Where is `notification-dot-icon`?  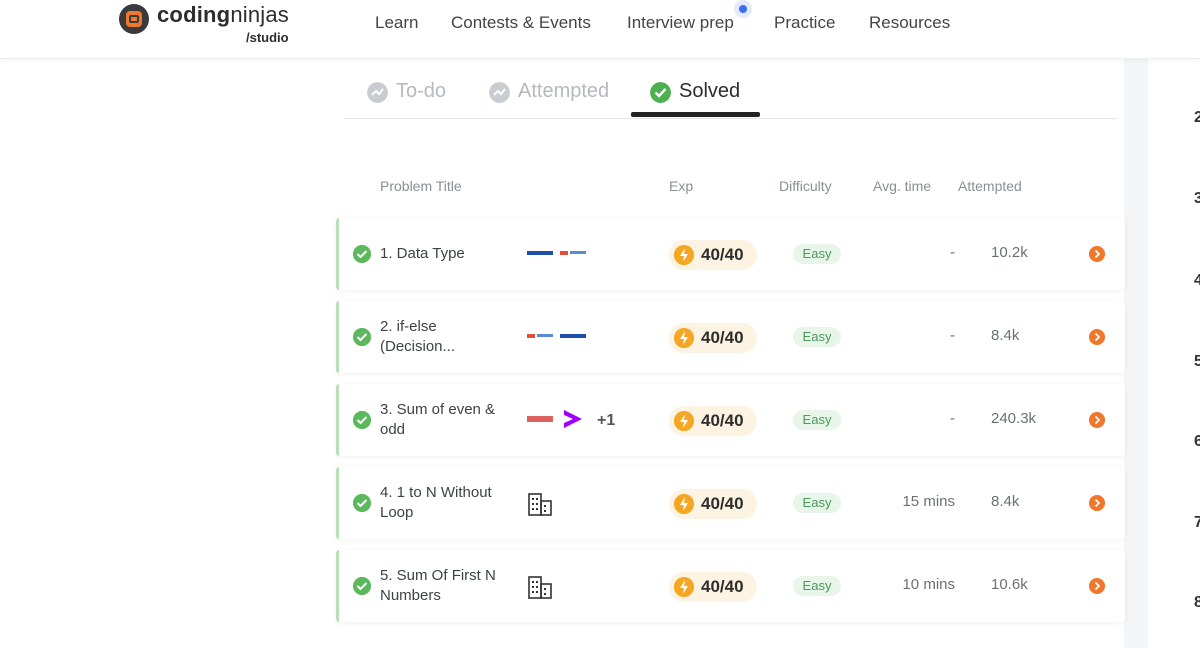
notification-dot-icon is located at coordinates (743, 9).